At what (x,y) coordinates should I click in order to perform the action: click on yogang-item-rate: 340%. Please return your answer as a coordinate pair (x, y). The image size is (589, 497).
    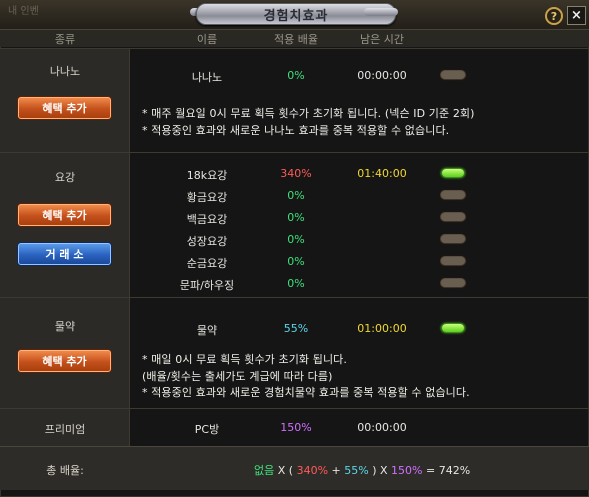
    Looking at the image, I should click on (296, 173).